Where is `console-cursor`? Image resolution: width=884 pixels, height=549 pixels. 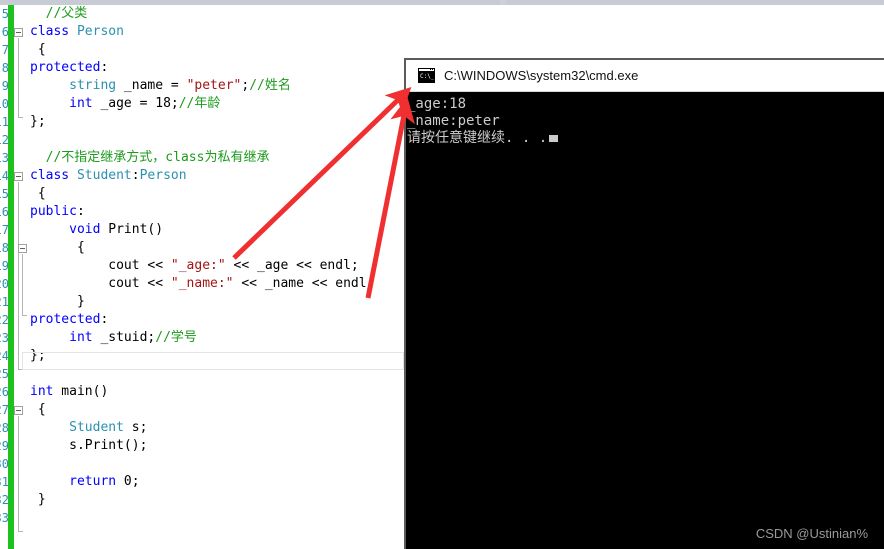
console-cursor is located at coordinates (554, 138).